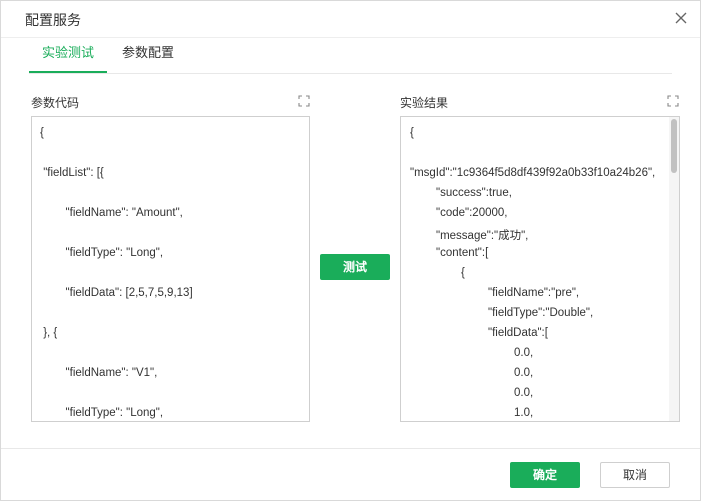 This screenshot has height=501, width=701. Describe the element at coordinates (53, 20) in the screenshot. I see `dialog-title: 配置服务` at that location.